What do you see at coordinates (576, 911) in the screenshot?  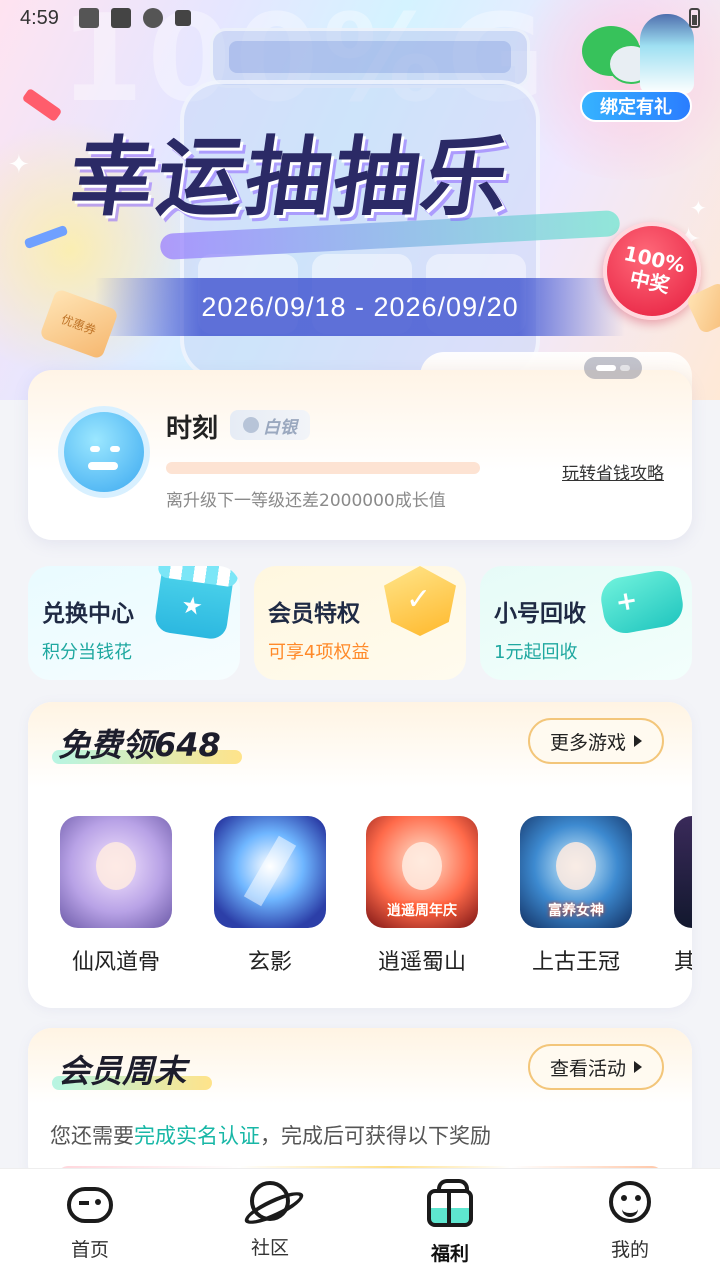 I see `game-caption: 富养女神` at bounding box center [576, 911].